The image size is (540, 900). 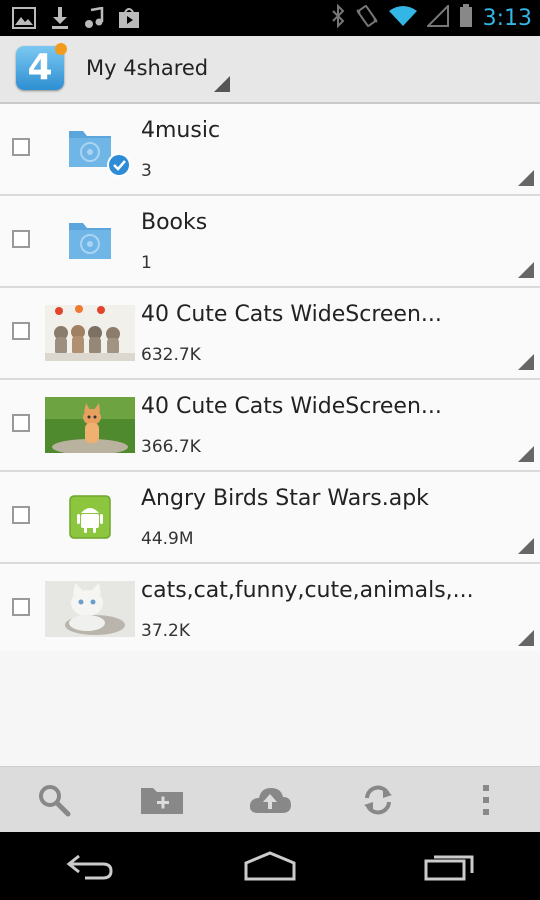 What do you see at coordinates (437, 17) in the screenshot?
I see `signal-icon` at bounding box center [437, 17].